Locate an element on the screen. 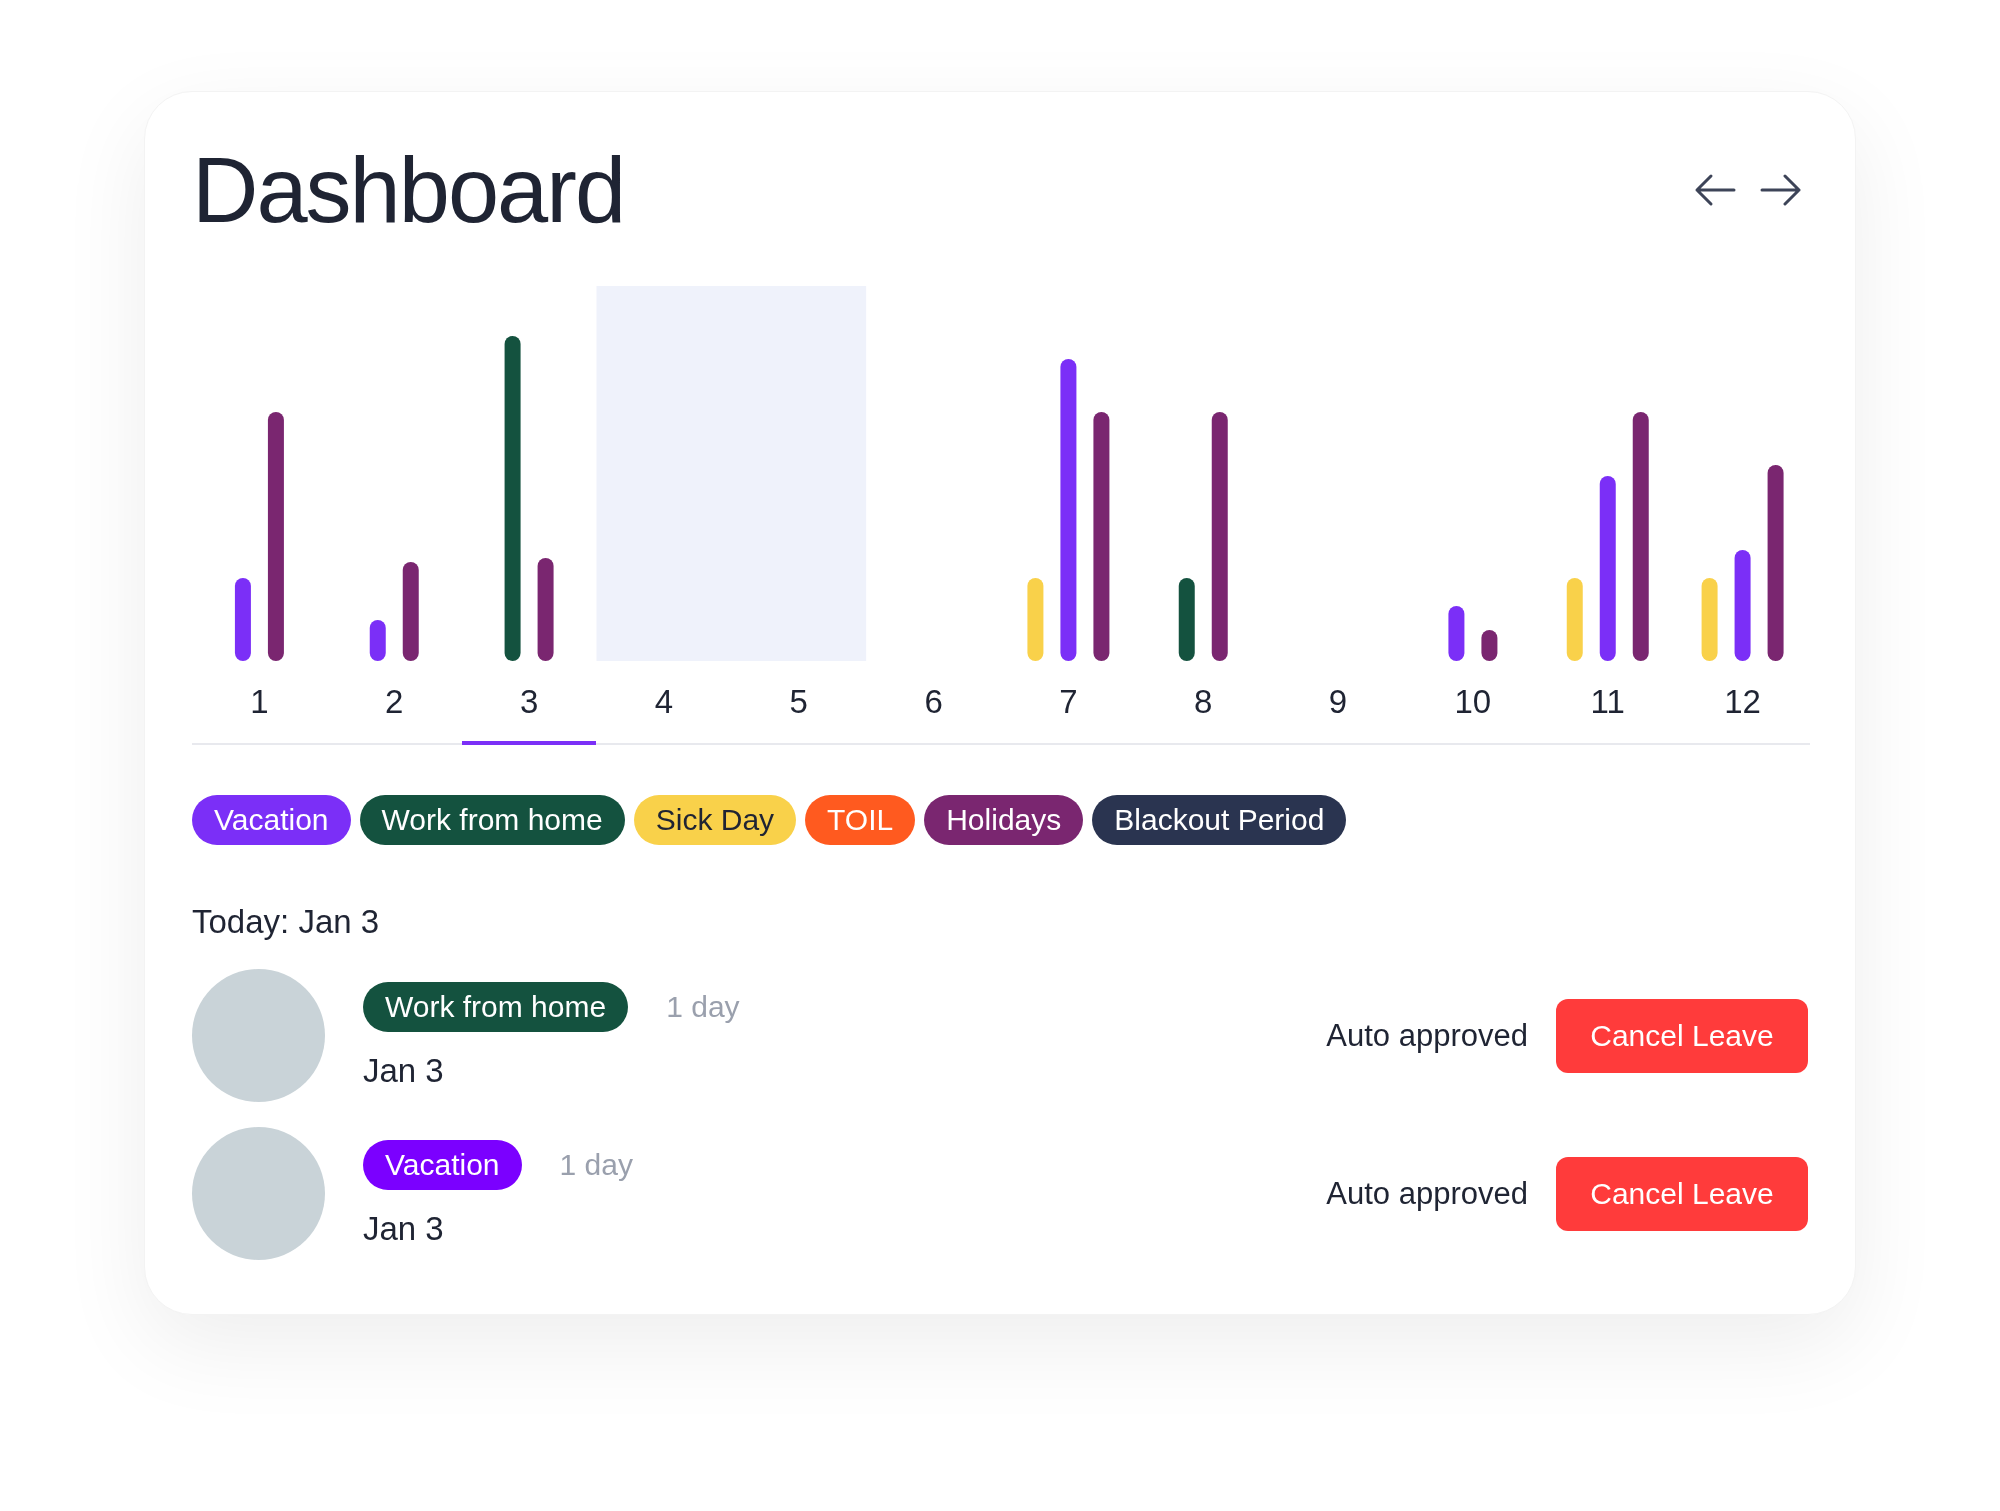 This screenshot has width=2000, height=1511. today-label: Today: Jan 3 is located at coordinates (286, 922).